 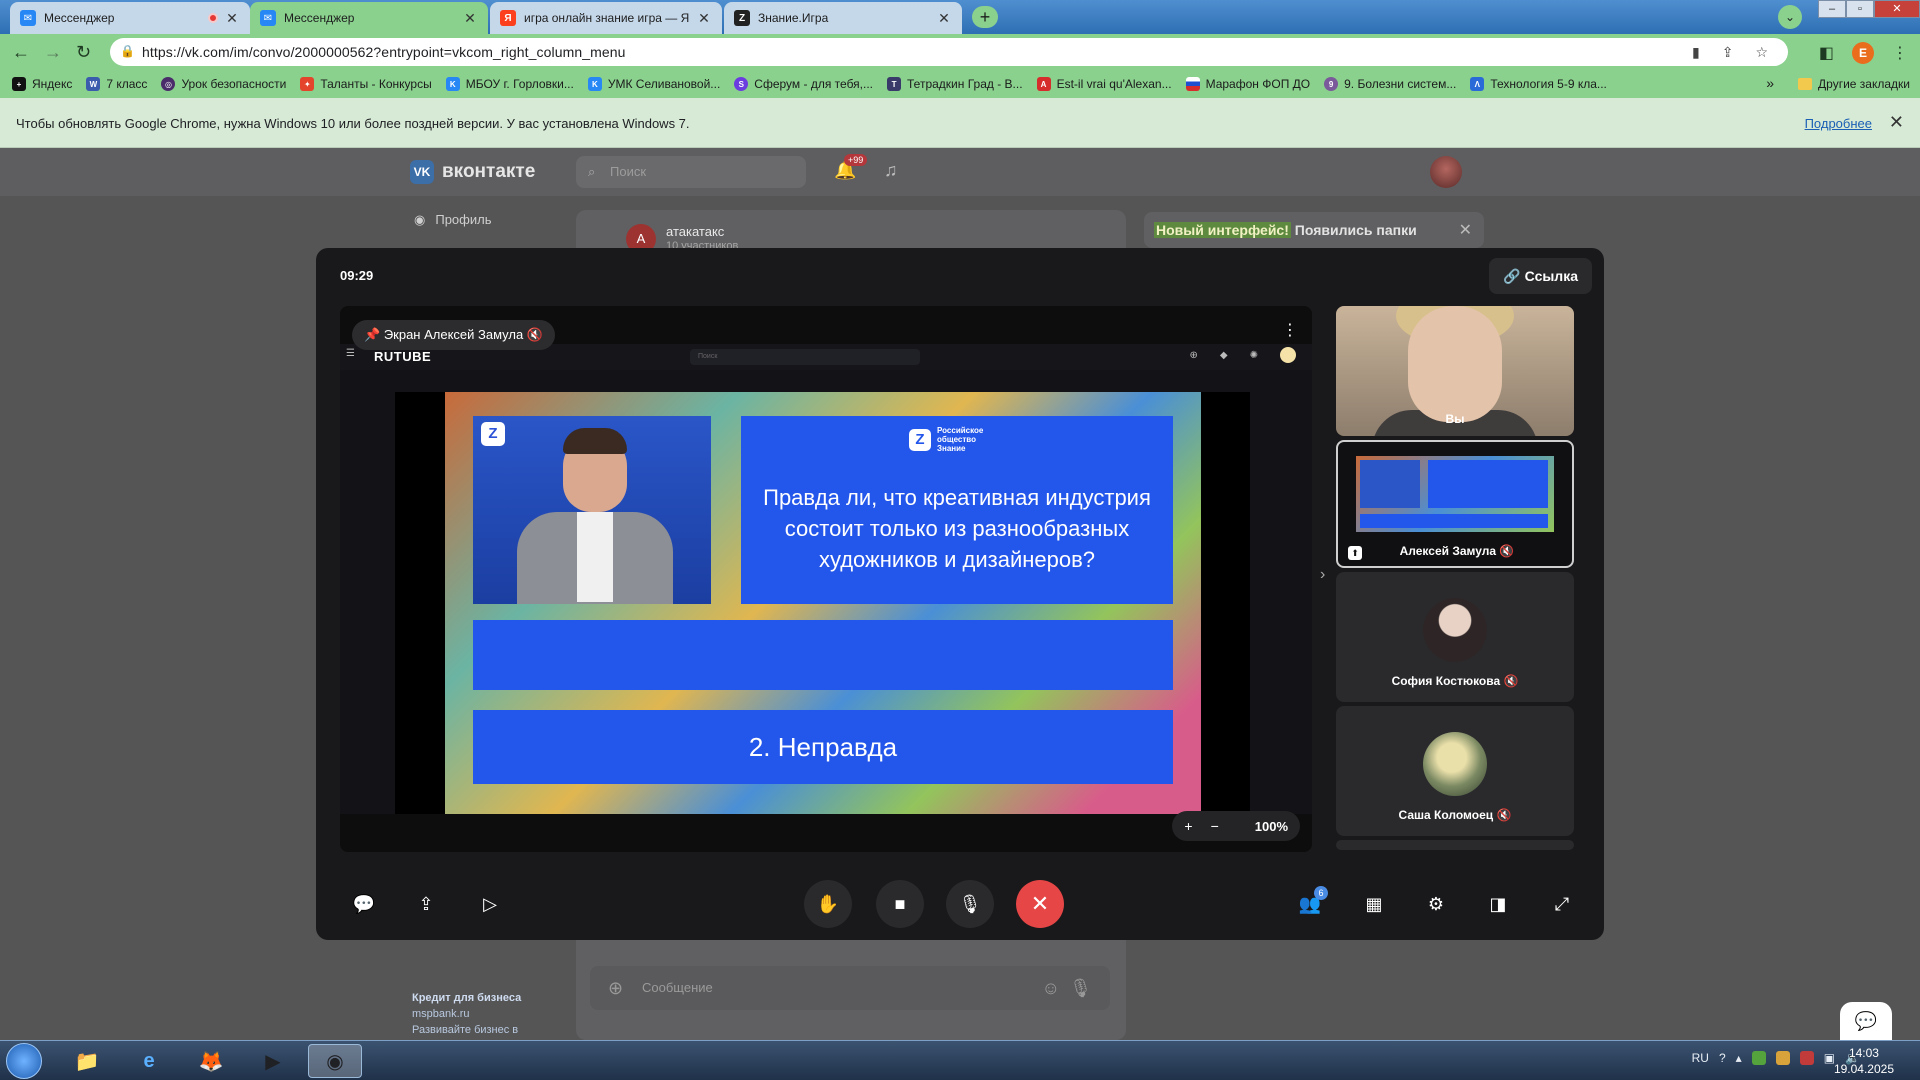 I want to click on start-button, so click(x=24, y=1061).